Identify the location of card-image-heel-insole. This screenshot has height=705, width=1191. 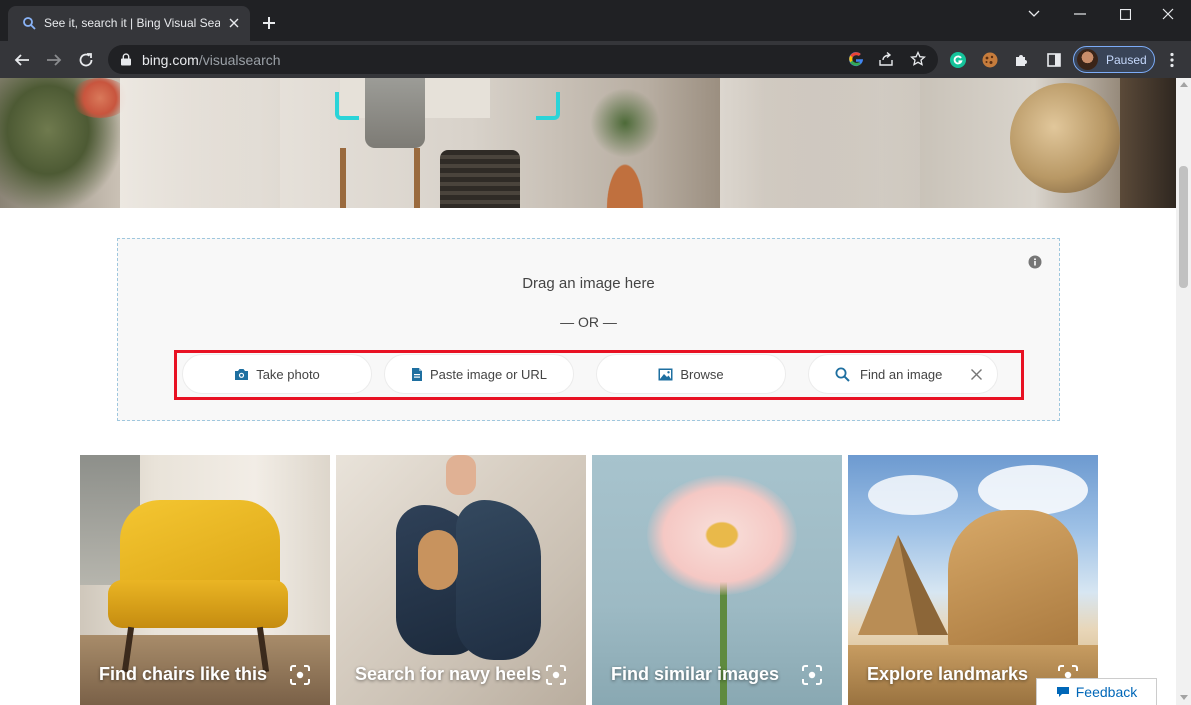
(438, 560).